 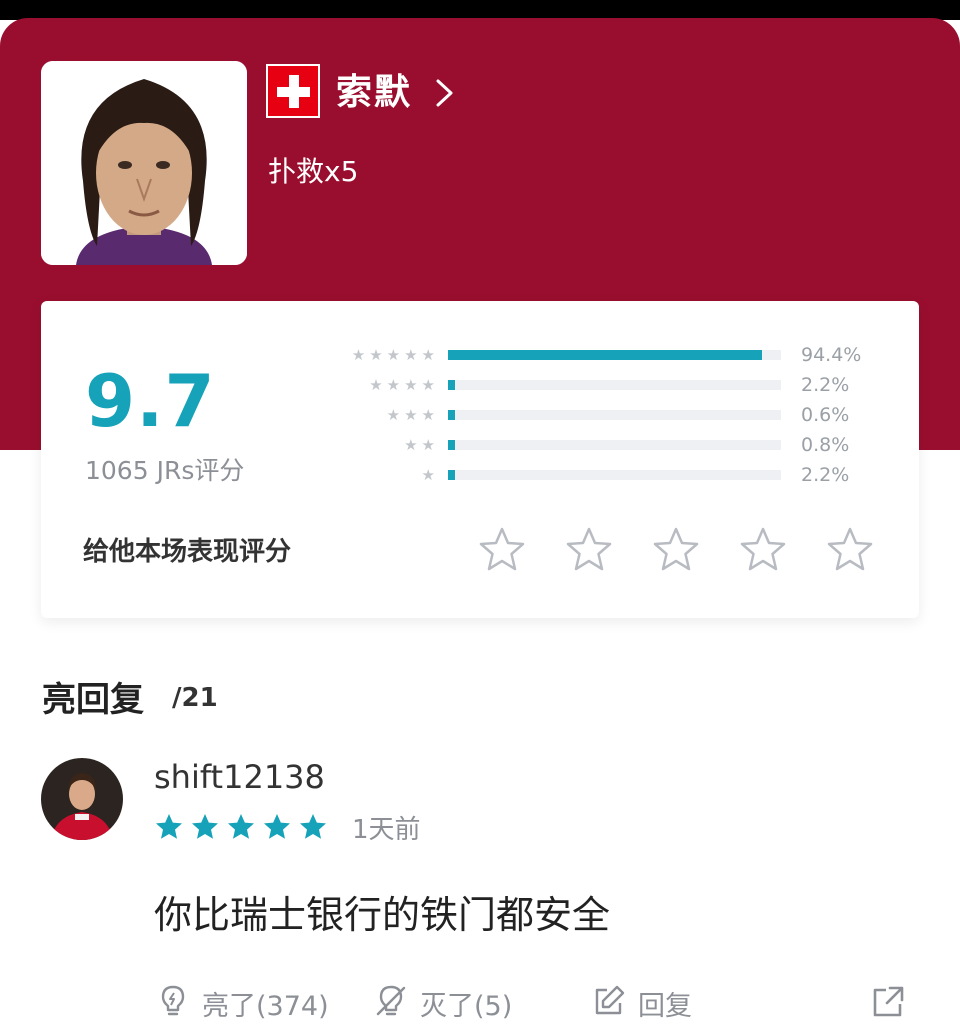 What do you see at coordinates (391, 1000) in the screenshot?
I see `lightbulb-off-icon` at bounding box center [391, 1000].